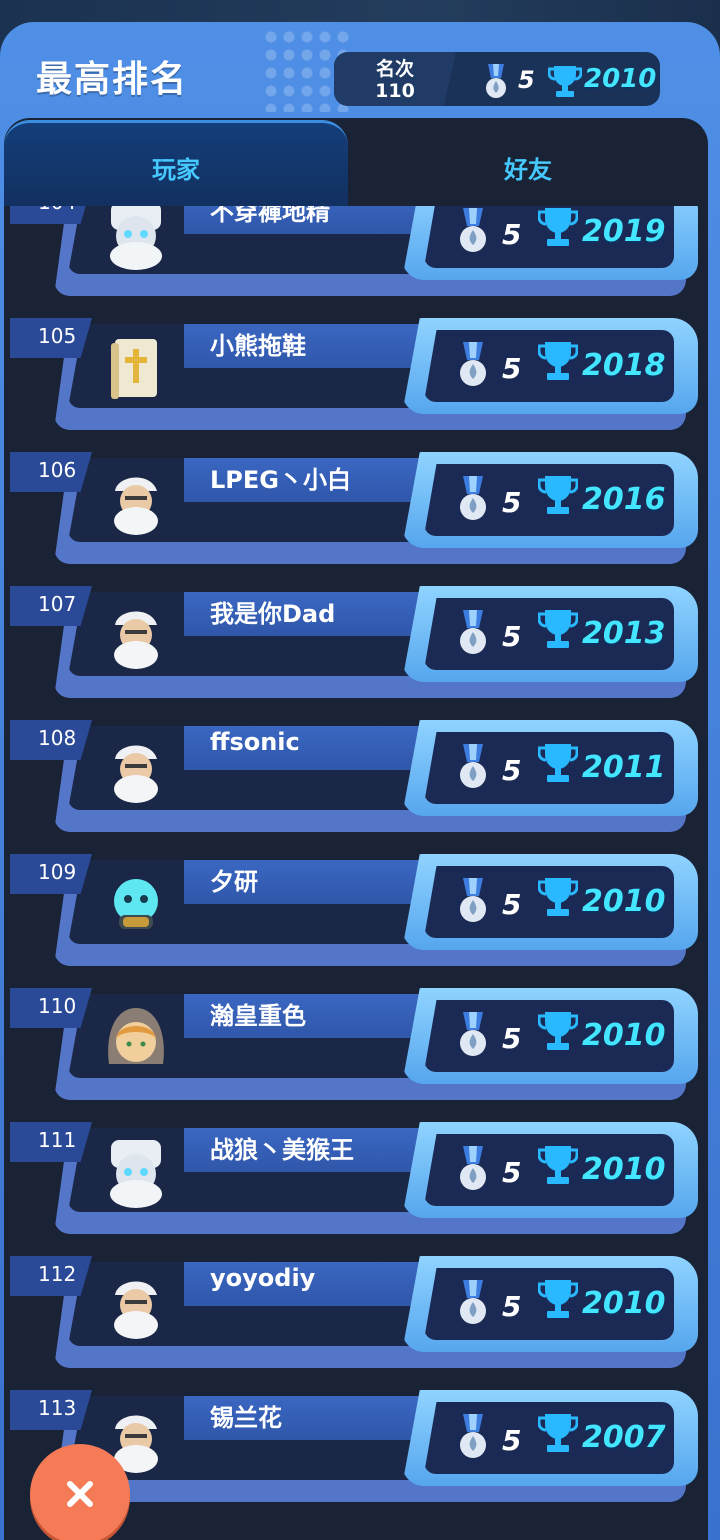 The image size is (720, 1540). Describe the element at coordinates (263, 1278) in the screenshot. I see `player-name: yoyodiy` at that location.